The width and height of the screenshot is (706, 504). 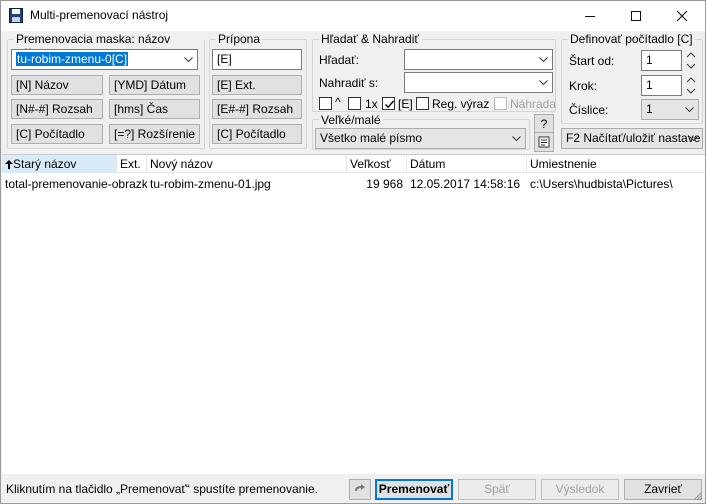 I want to click on find-label: Hľadať:, so click(x=339, y=60).